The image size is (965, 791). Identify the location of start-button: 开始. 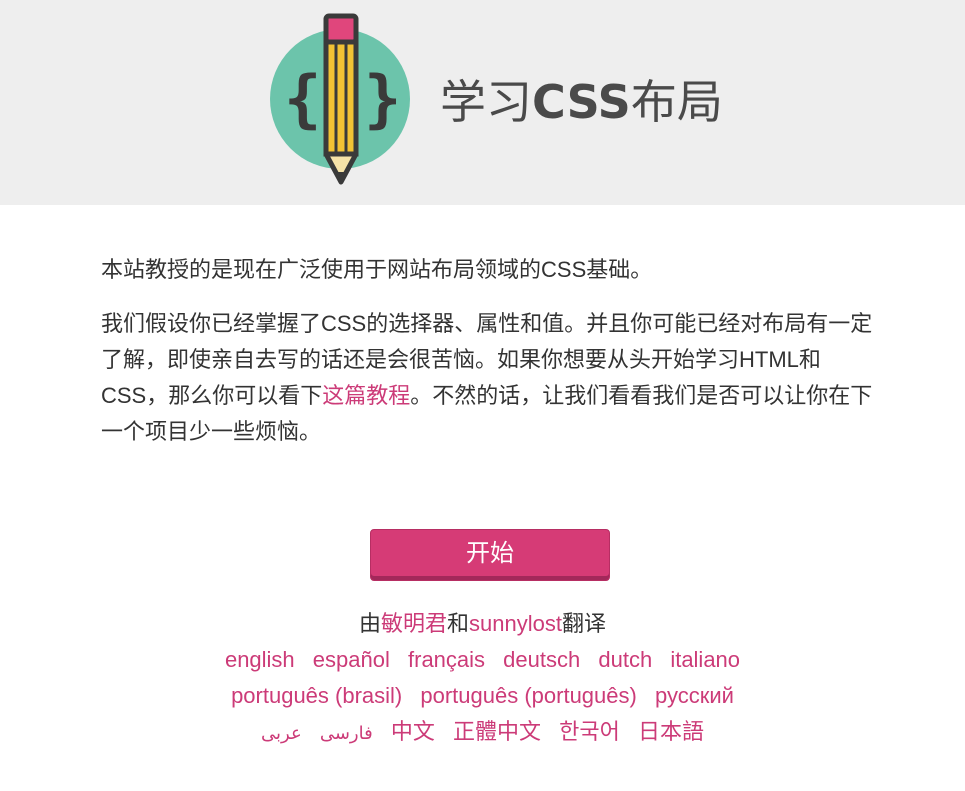
(490, 555).